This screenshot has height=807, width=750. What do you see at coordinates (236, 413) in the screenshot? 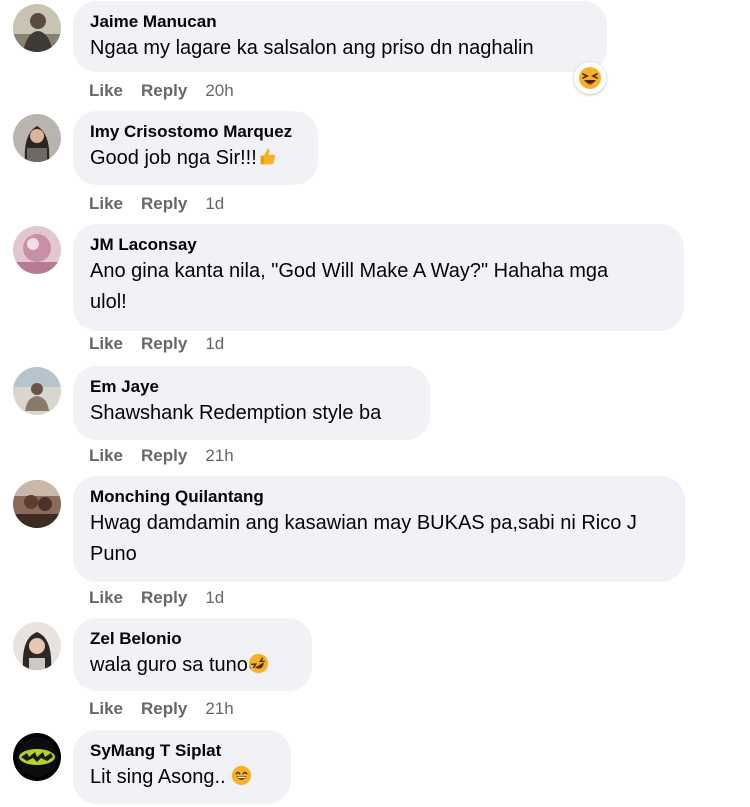
I see `comment-text-content: Shawshank Redemption style ba` at bounding box center [236, 413].